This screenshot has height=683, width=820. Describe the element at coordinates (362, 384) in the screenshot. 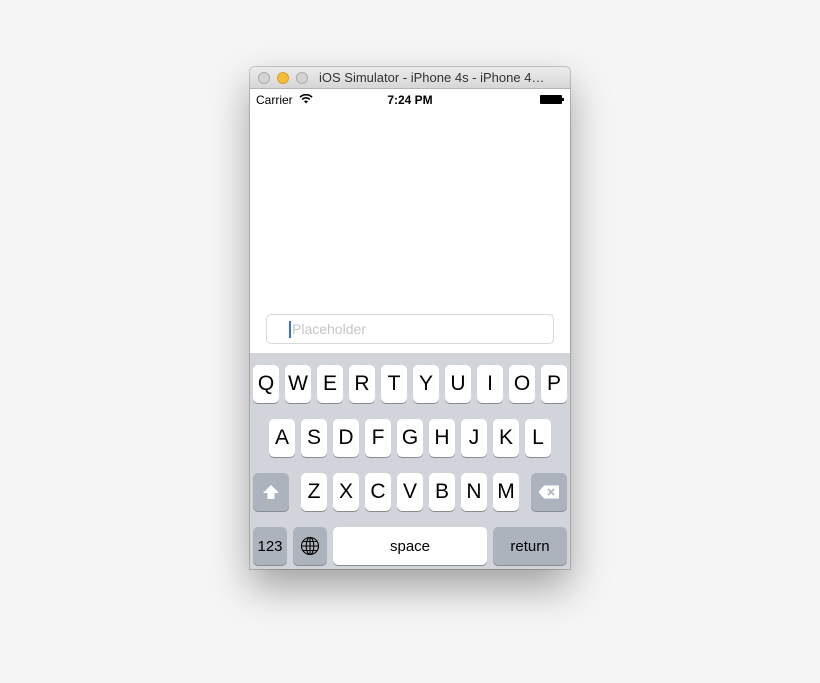

I see `key-r: R` at that location.